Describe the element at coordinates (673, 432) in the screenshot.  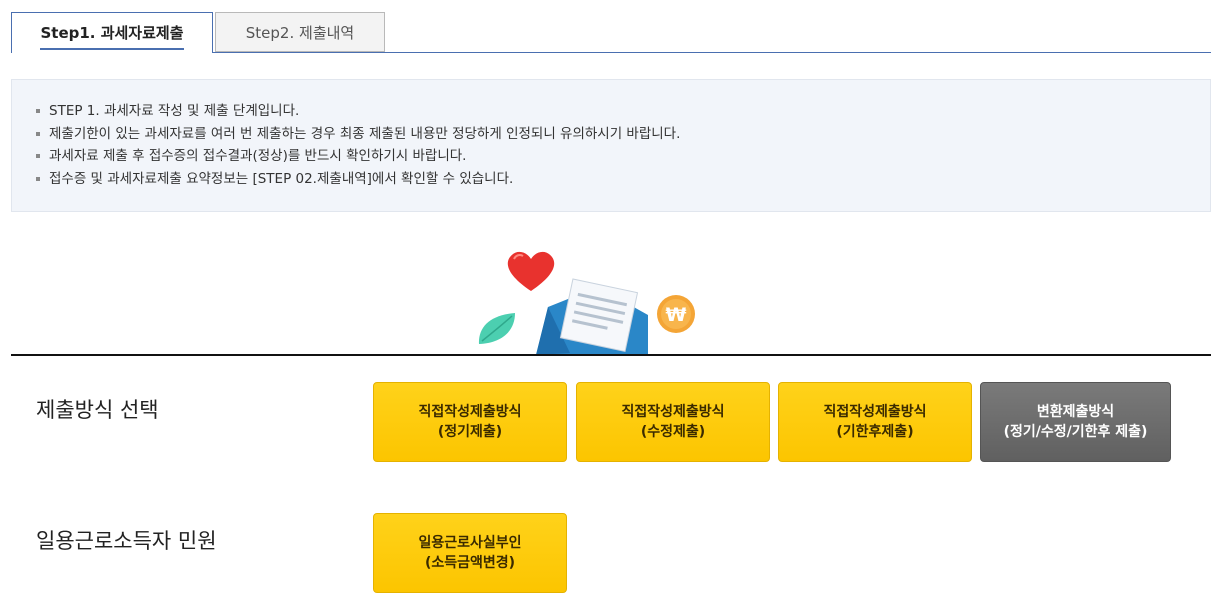
I see `button-line2: (수정제출)` at that location.